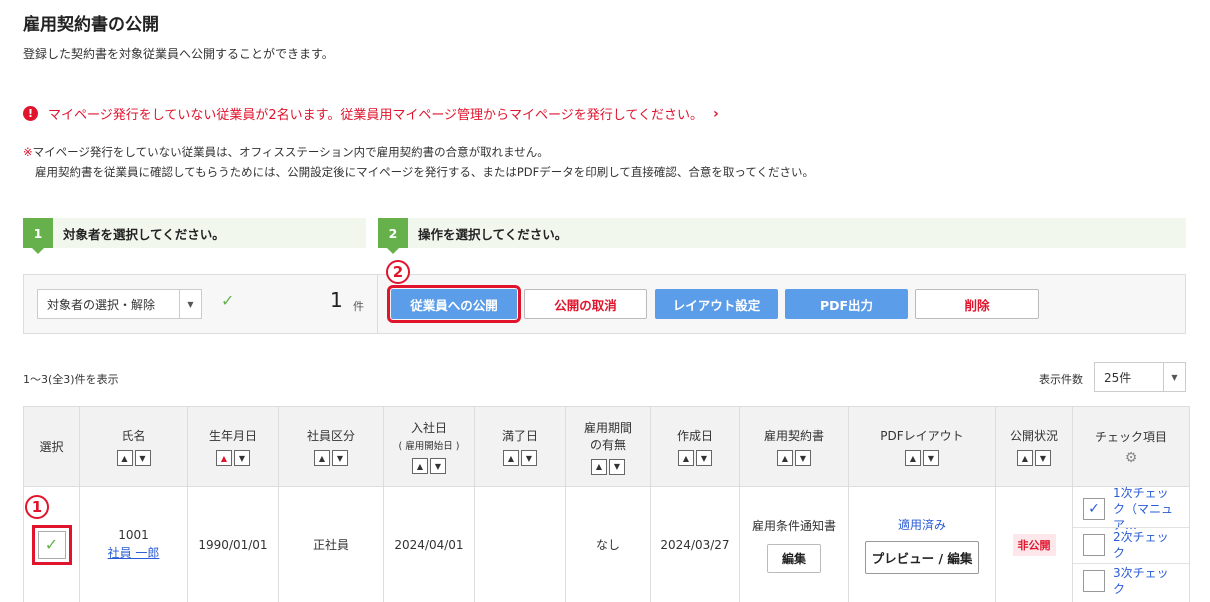 Image resolution: width=1210 pixels, height=602 pixels. Describe the element at coordinates (922, 557) in the screenshot. I see `preview-edit-button: プレビュー / 編集` at that location.